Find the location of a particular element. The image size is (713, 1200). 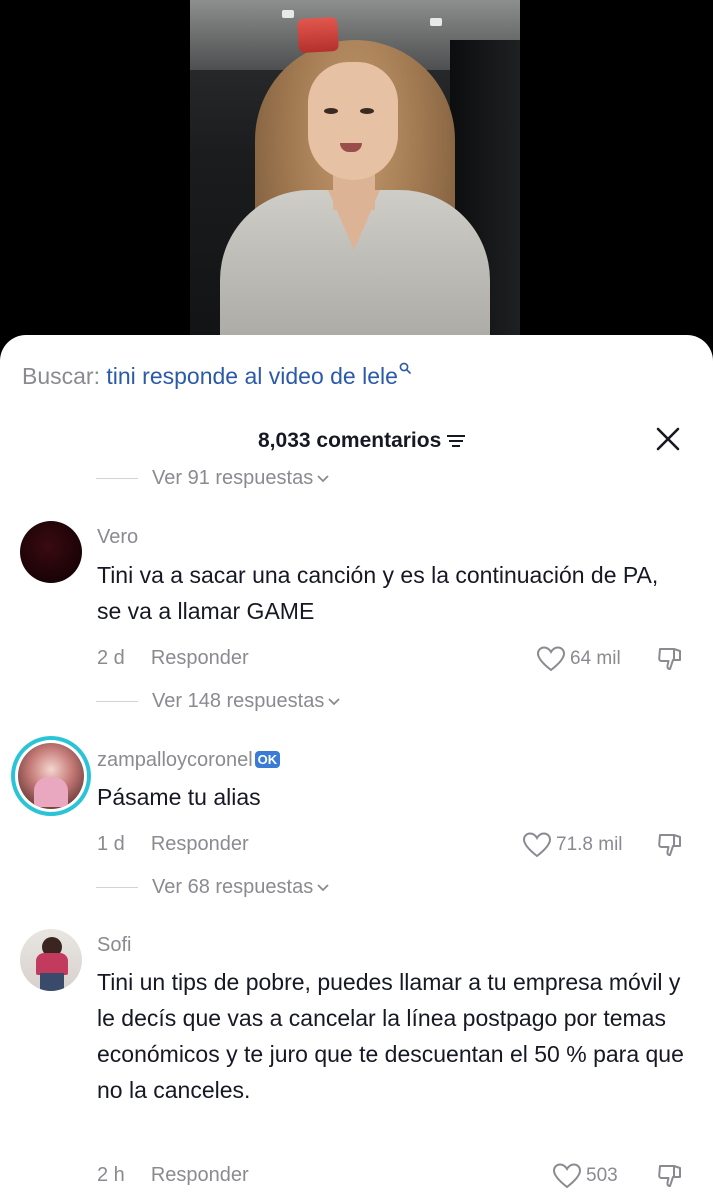

ok-badge: OK is located at coordinates (267, 759).